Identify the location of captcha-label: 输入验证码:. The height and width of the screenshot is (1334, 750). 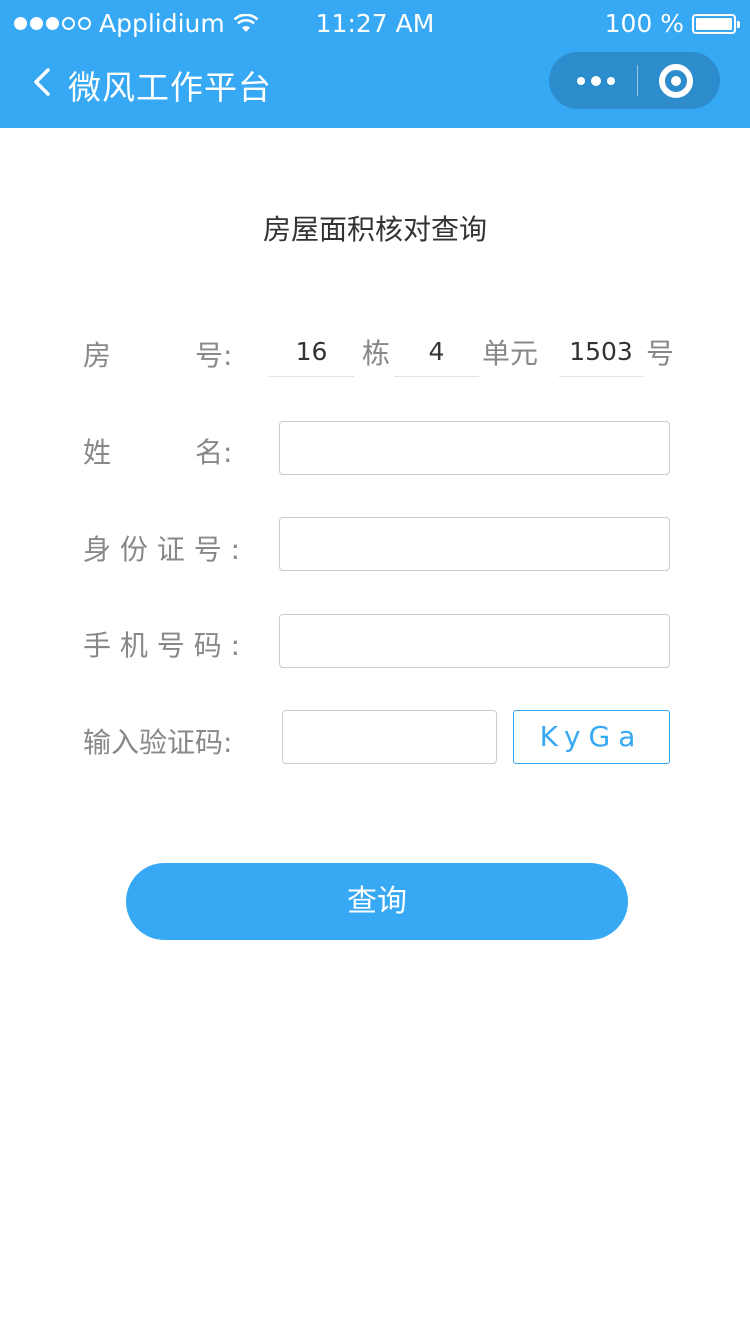
(158, 742).